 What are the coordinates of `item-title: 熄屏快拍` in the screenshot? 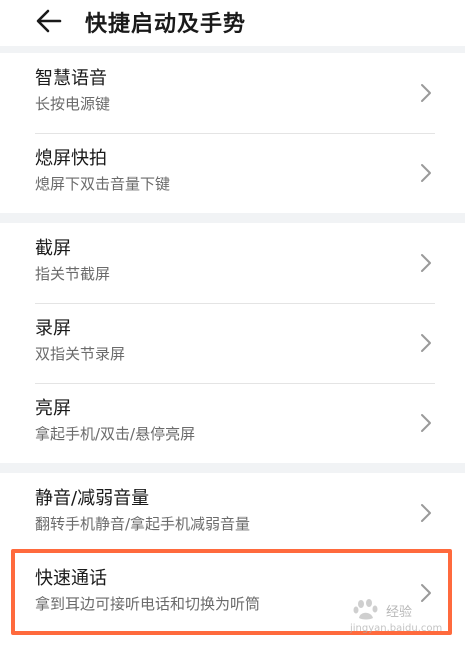 It's located at (71, 158).